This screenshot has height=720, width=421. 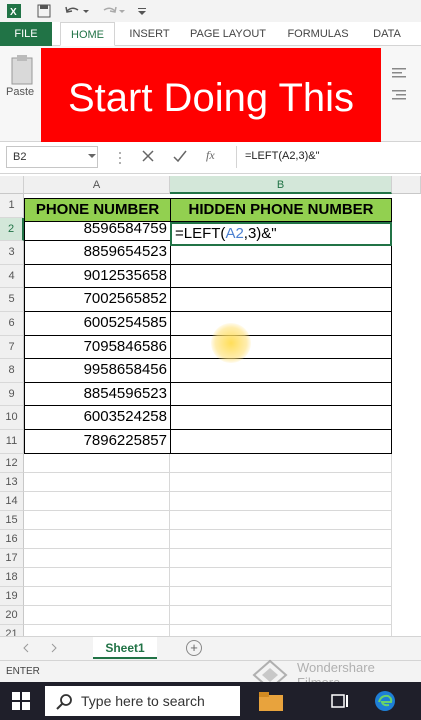 I want to click on task-view-icon, so click(x=340, y=701).